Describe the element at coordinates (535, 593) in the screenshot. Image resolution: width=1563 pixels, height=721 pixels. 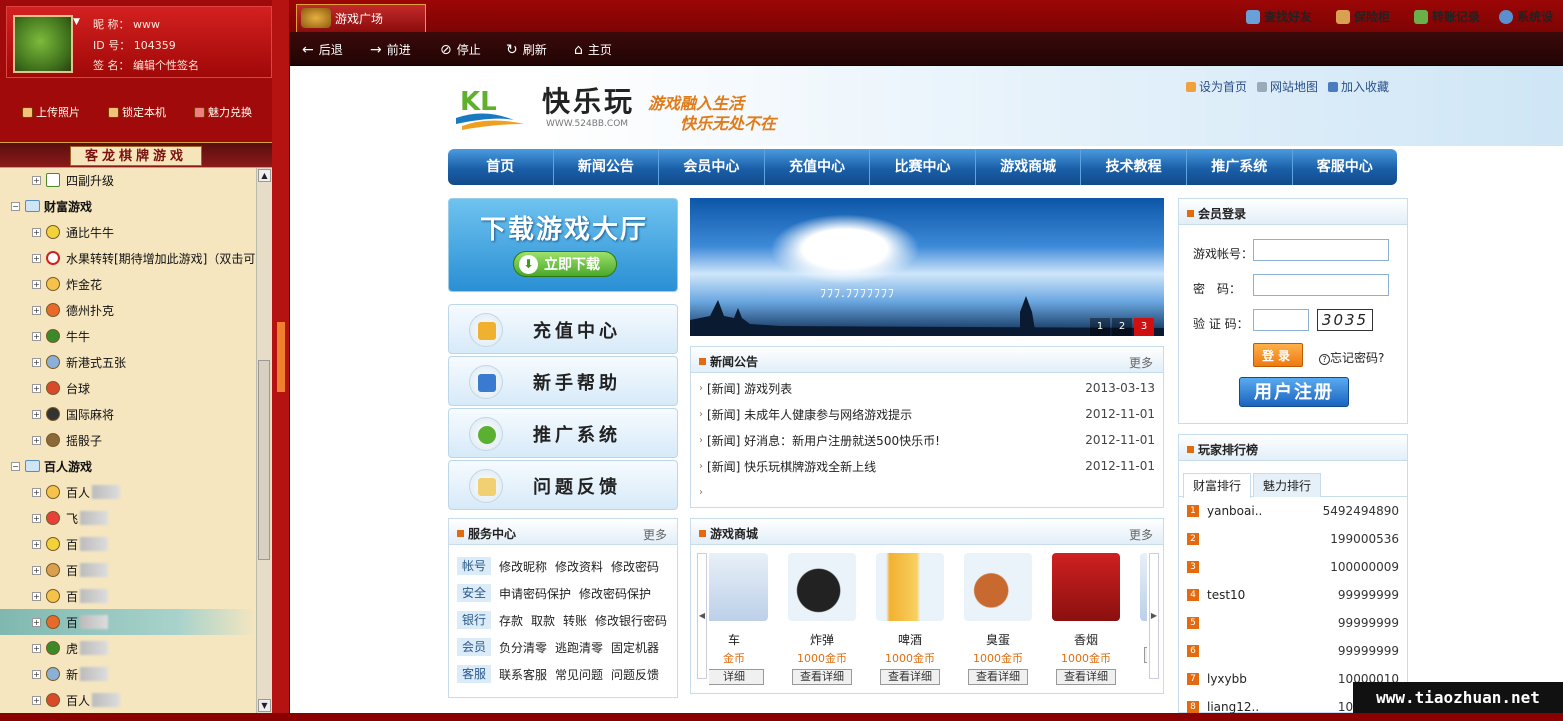
I see `service-link: 申请密码保护` at that location.